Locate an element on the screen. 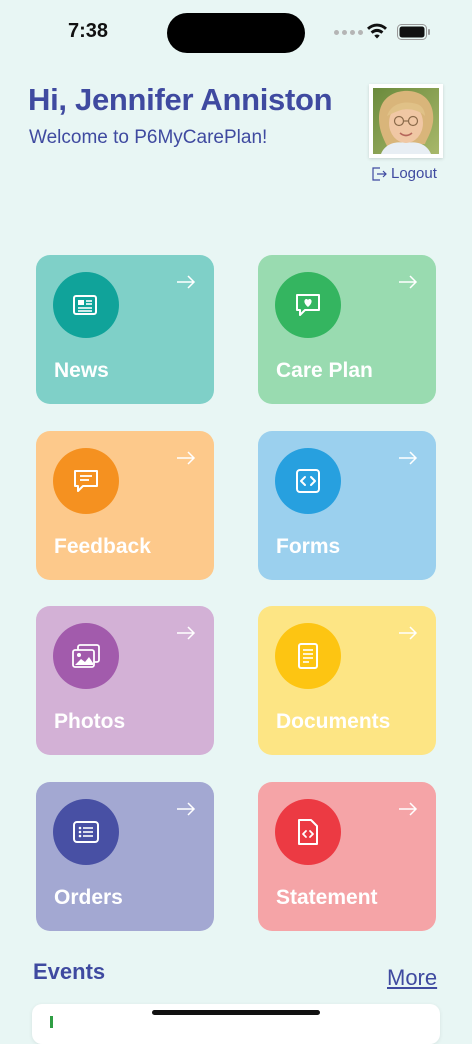 Image resolution: width=472 pixels, height=1044 pixels. image-icon is located at coordinates (86, 656).